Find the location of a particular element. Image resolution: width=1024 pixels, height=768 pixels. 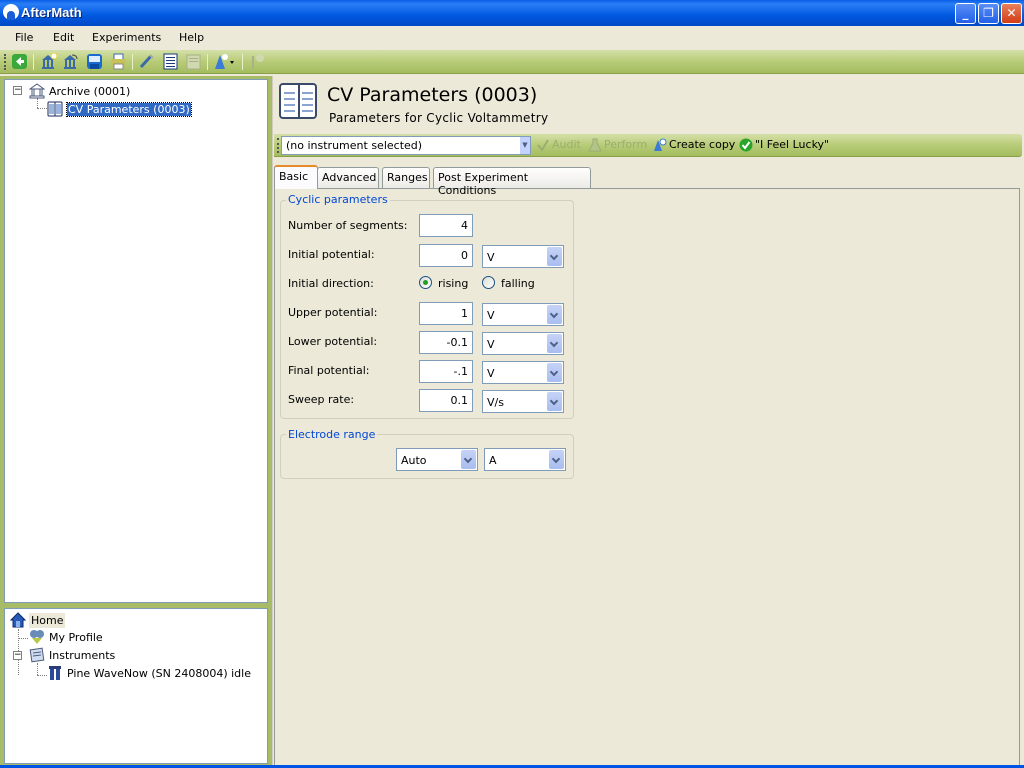

chevron-down-icon: ▼ is located at coordinates (525, 145).